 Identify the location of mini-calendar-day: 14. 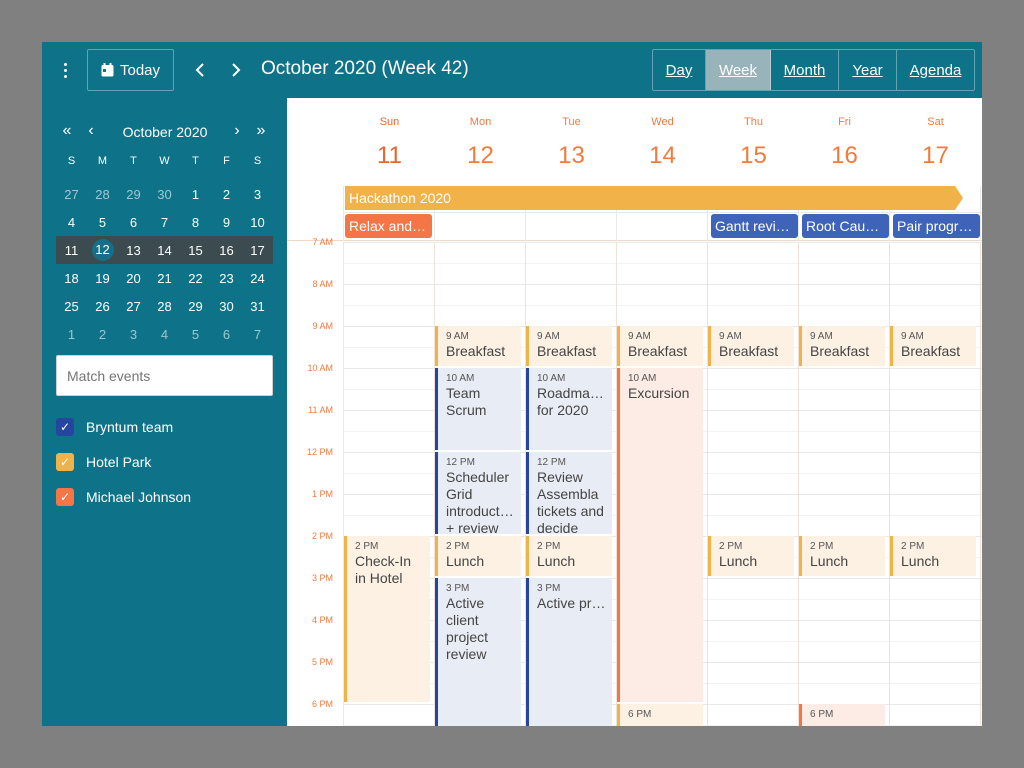
(164, 250).